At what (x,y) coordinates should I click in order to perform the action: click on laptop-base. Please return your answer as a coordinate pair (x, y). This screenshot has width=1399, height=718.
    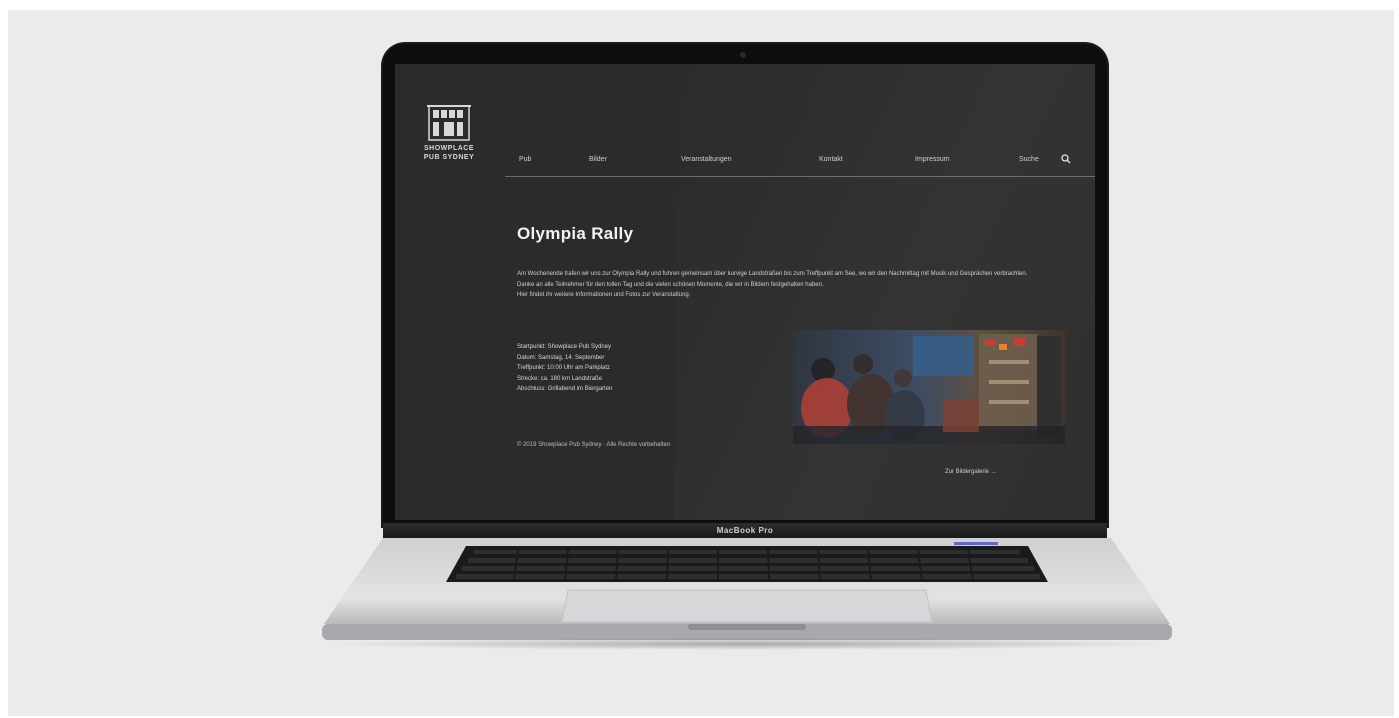
    Looking at the image, I should click on (747, 589).